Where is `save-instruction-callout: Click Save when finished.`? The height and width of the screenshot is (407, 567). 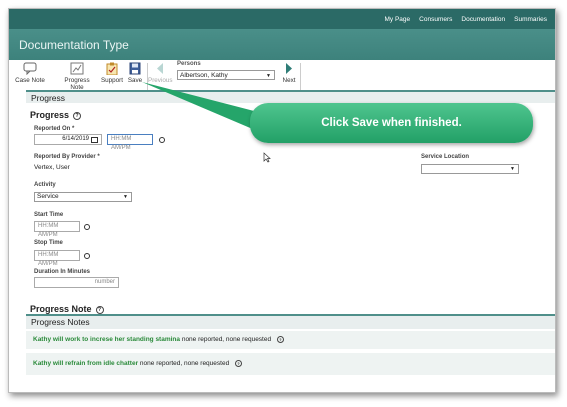
save-instruction-callout: Click Save when finished. is located at coordinates (391, 123).